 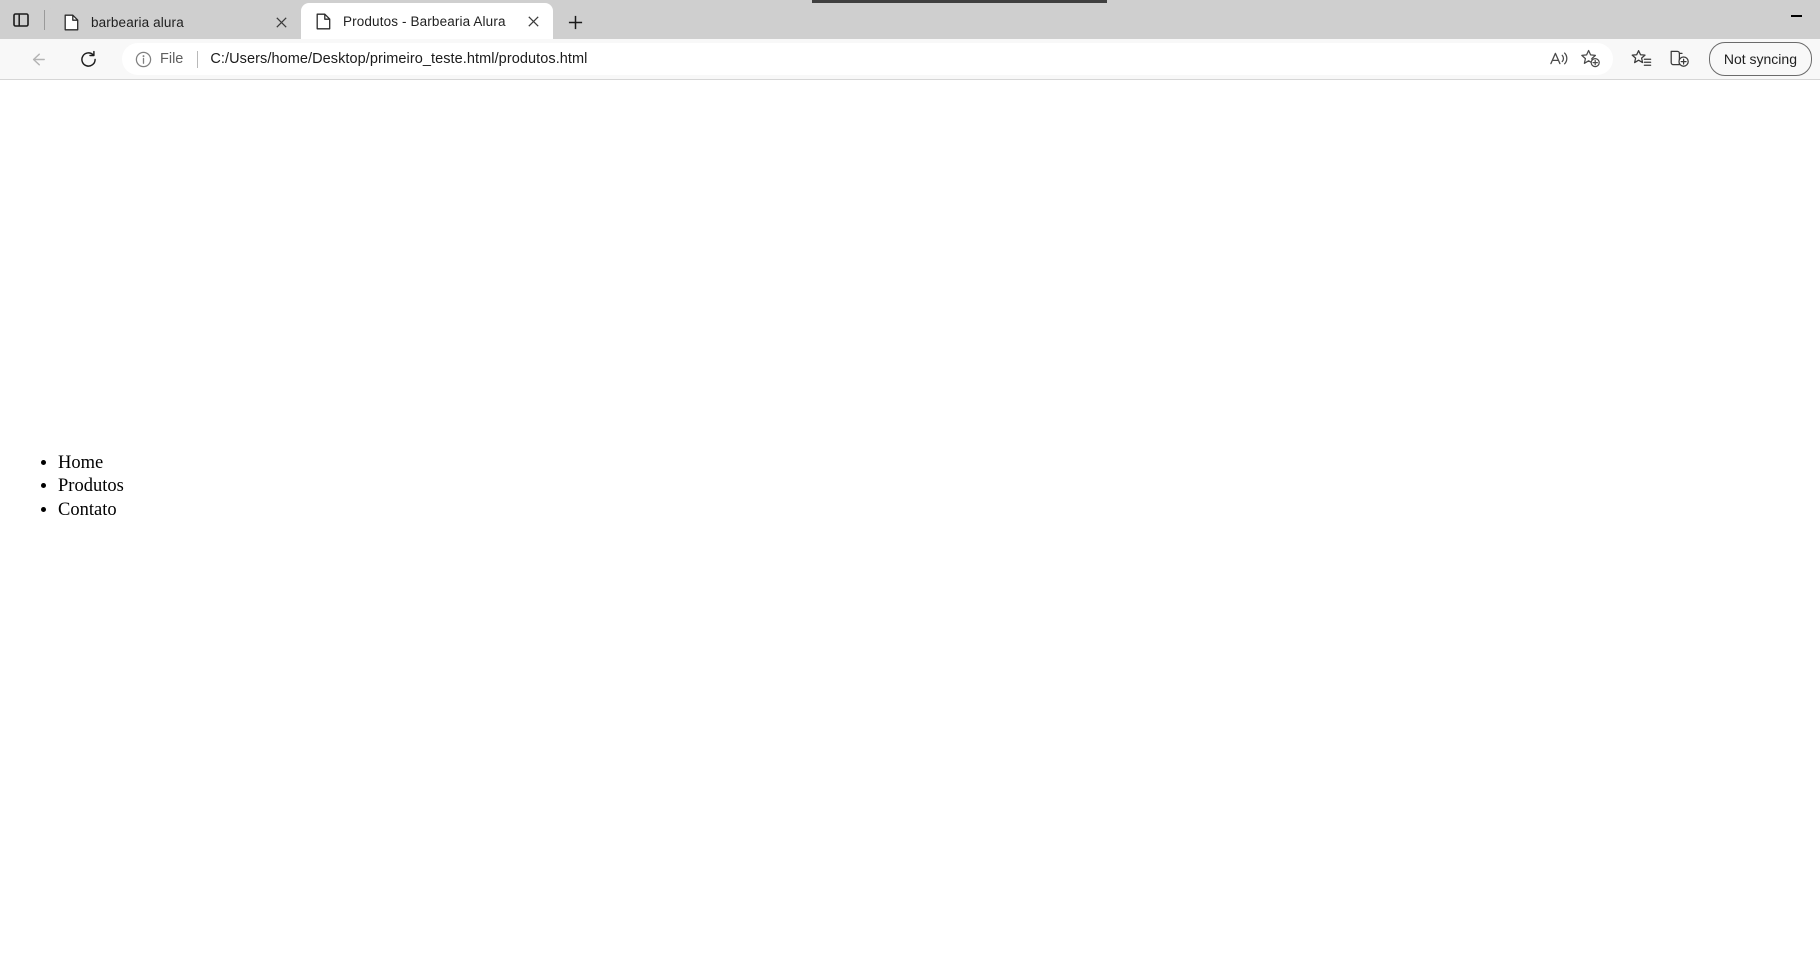 I want to click on page-nav-list: Home Produtos Contato, so click(x=91, y=487).